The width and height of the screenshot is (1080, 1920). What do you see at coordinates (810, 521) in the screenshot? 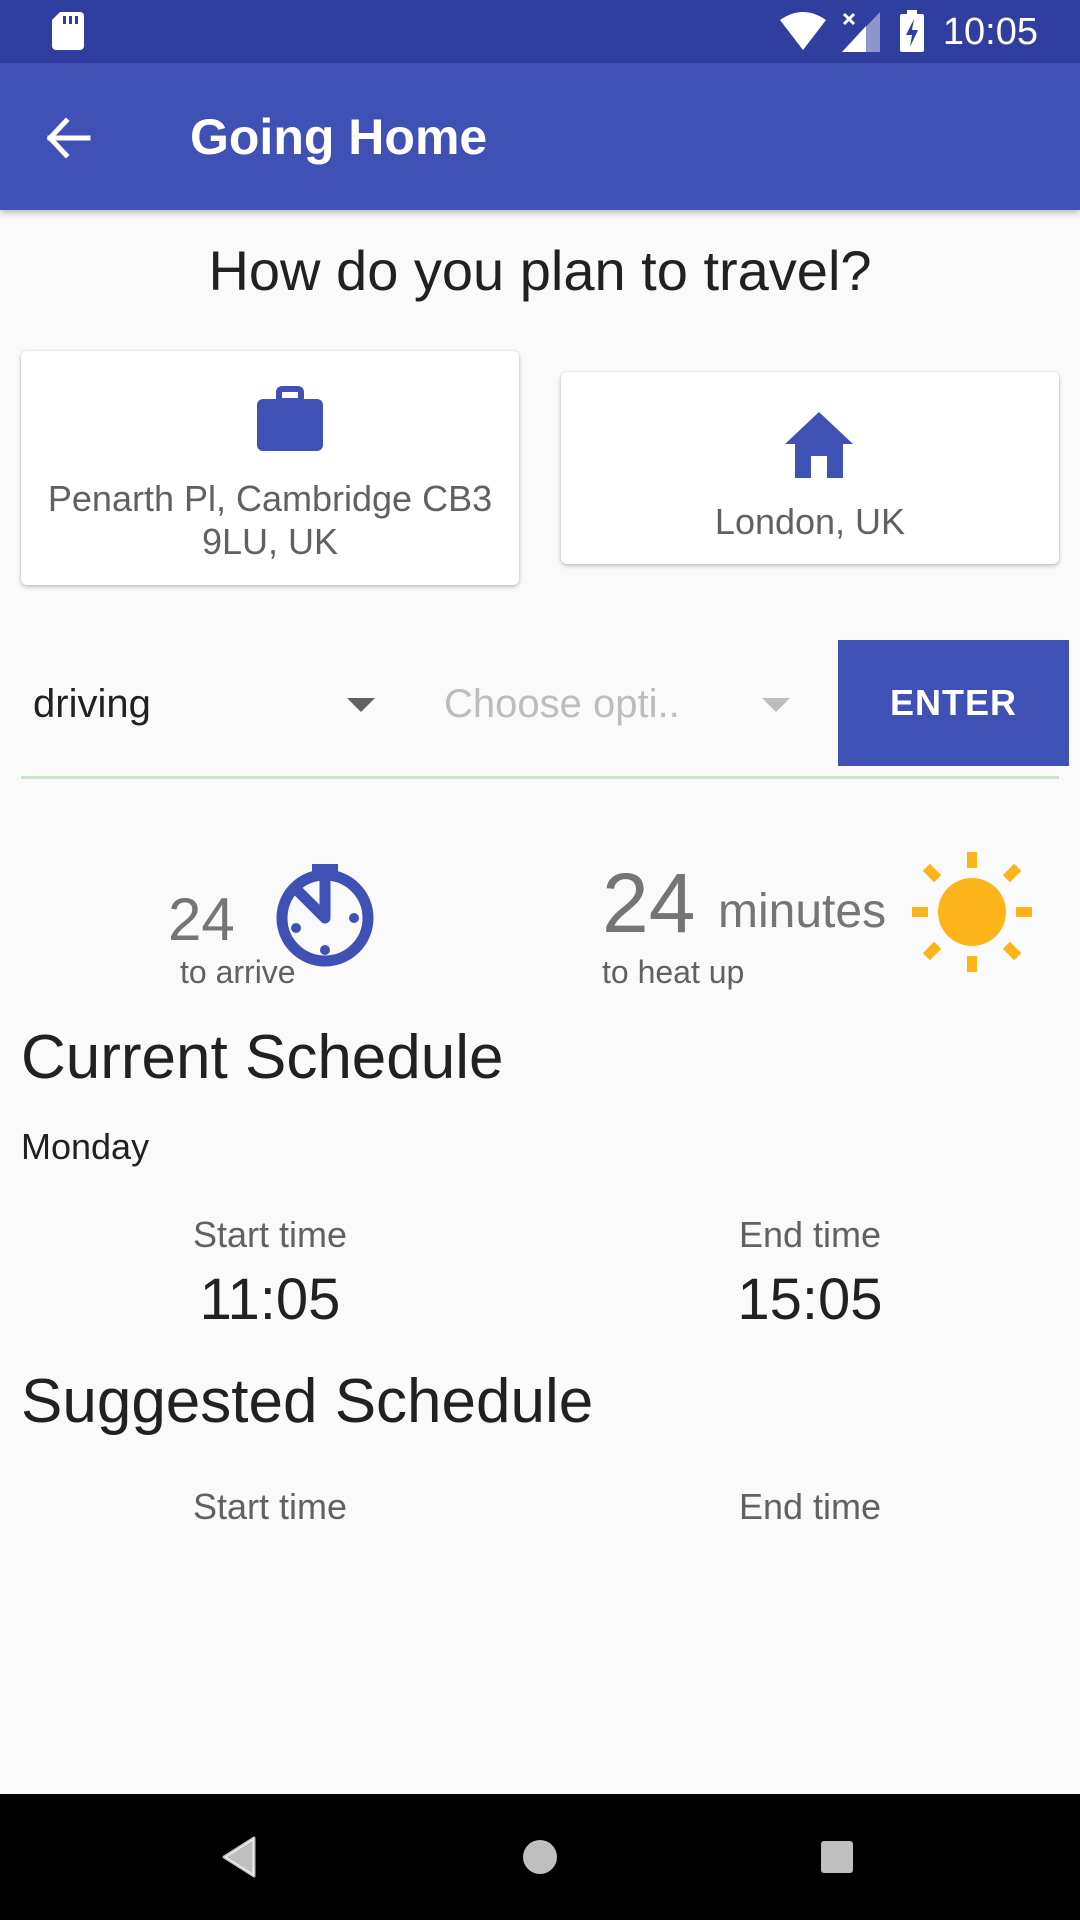
I see `destination-label: London, UK` at bounding box center [810, 521].